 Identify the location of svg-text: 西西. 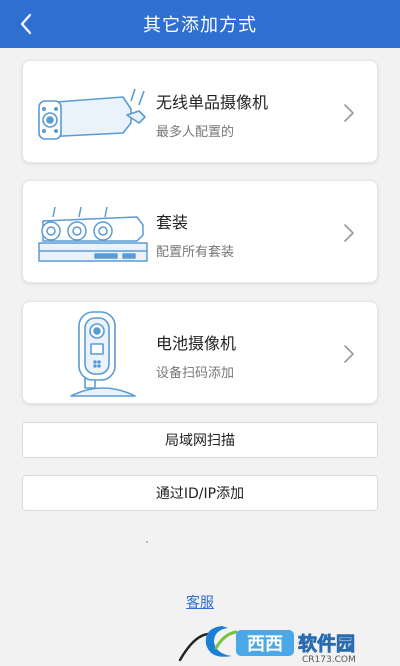
(265, 644).